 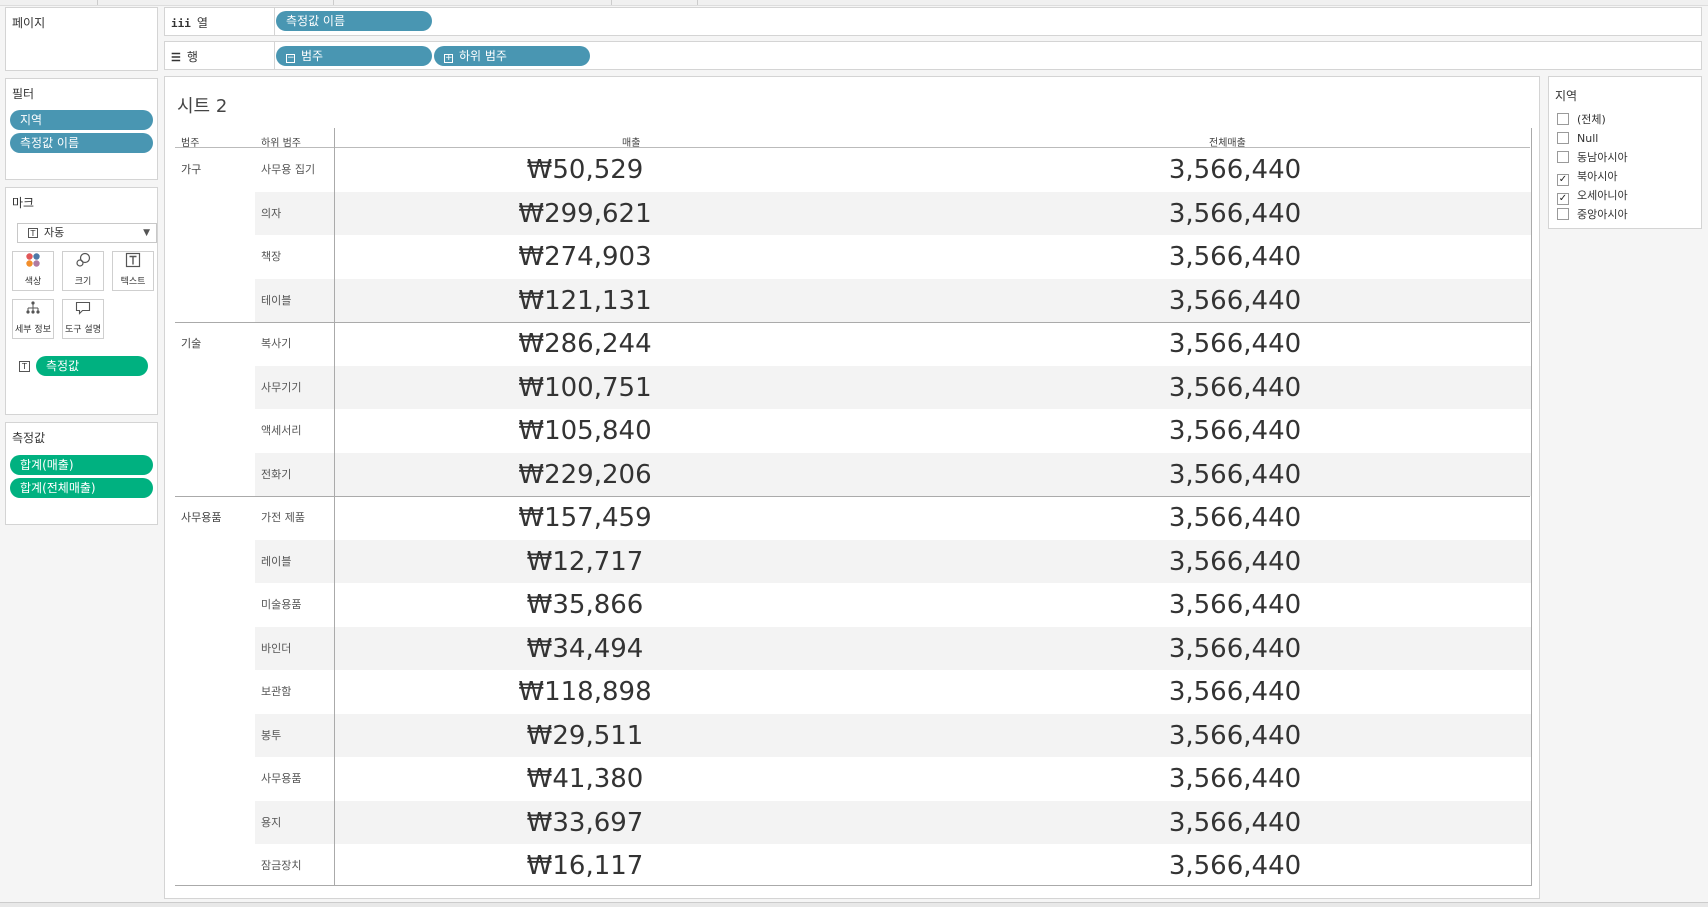 What do you see at coordinates (271, 823) in the screenshot?
I see `subcategory-cell: 용지` at bounding box center [271, 823].